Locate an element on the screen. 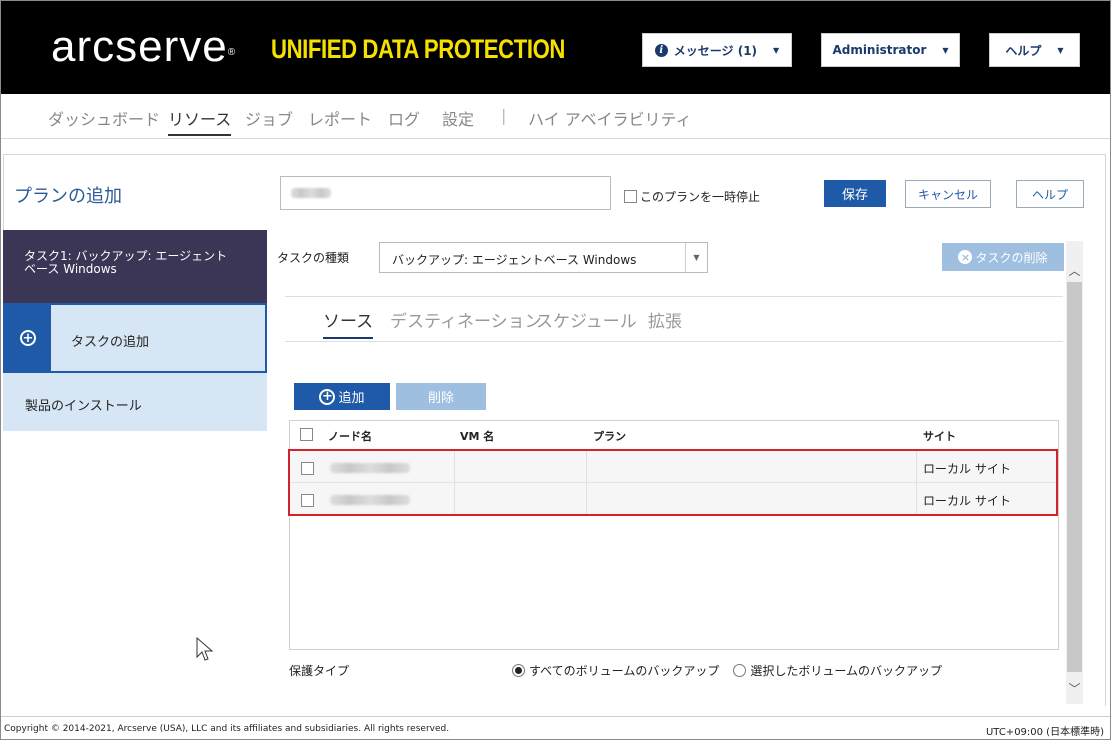 The width and height of the screenshot is (1111, 740). tab-schedule: スケジュール is located at coordinates (586, 323).